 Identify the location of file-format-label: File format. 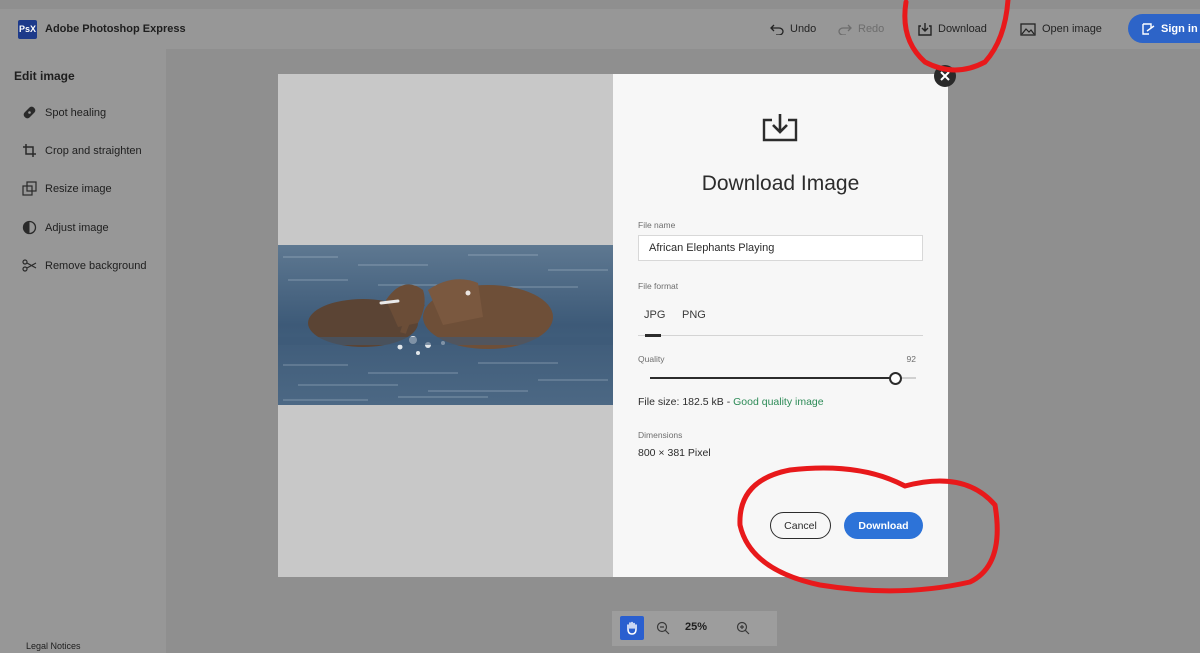
(658, 286).